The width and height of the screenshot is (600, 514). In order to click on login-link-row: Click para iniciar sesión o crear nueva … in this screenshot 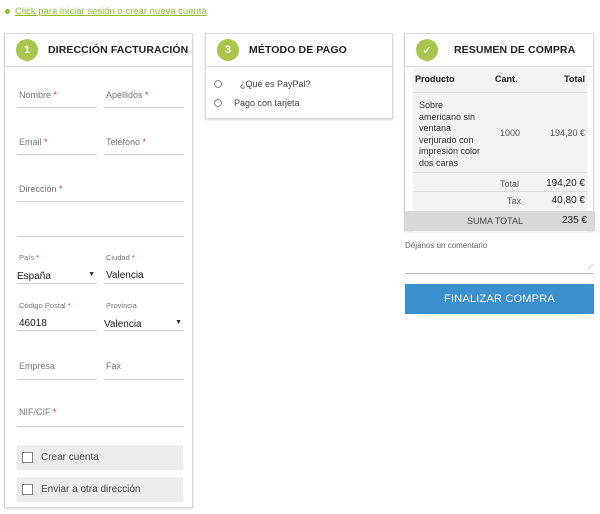, I will do `click(106, 11)`.